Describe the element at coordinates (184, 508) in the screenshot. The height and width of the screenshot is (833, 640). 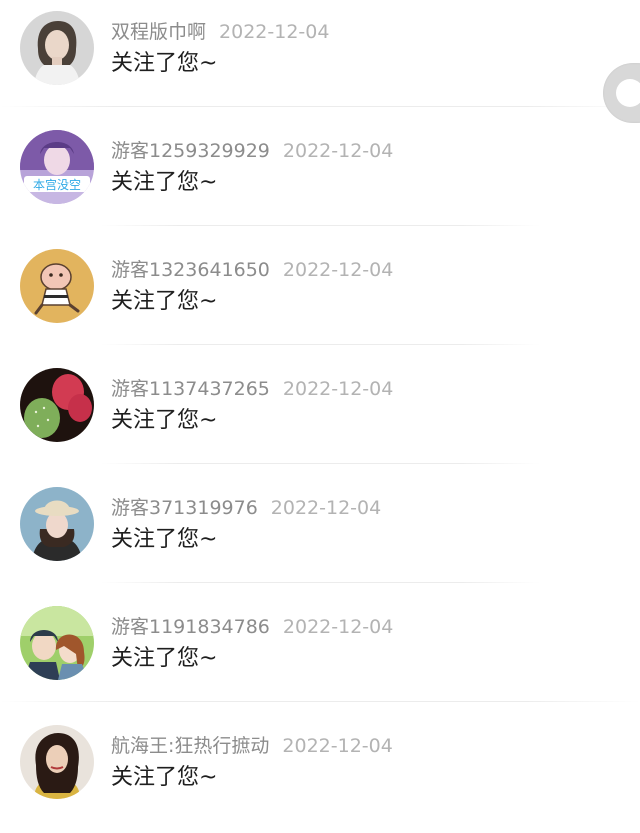
I see `username-link: 游客371319976` at that location.